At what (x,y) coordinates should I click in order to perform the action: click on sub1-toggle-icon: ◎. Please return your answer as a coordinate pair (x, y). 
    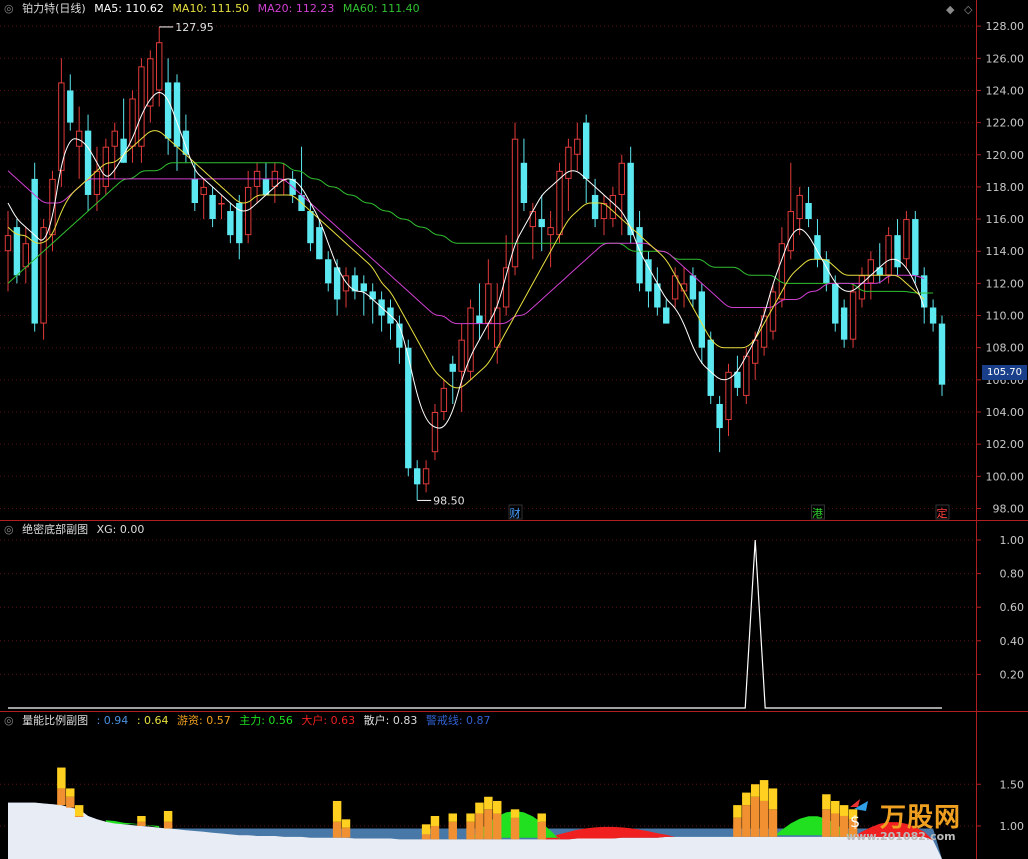
    Looking at the image, I should click on (9, 529).